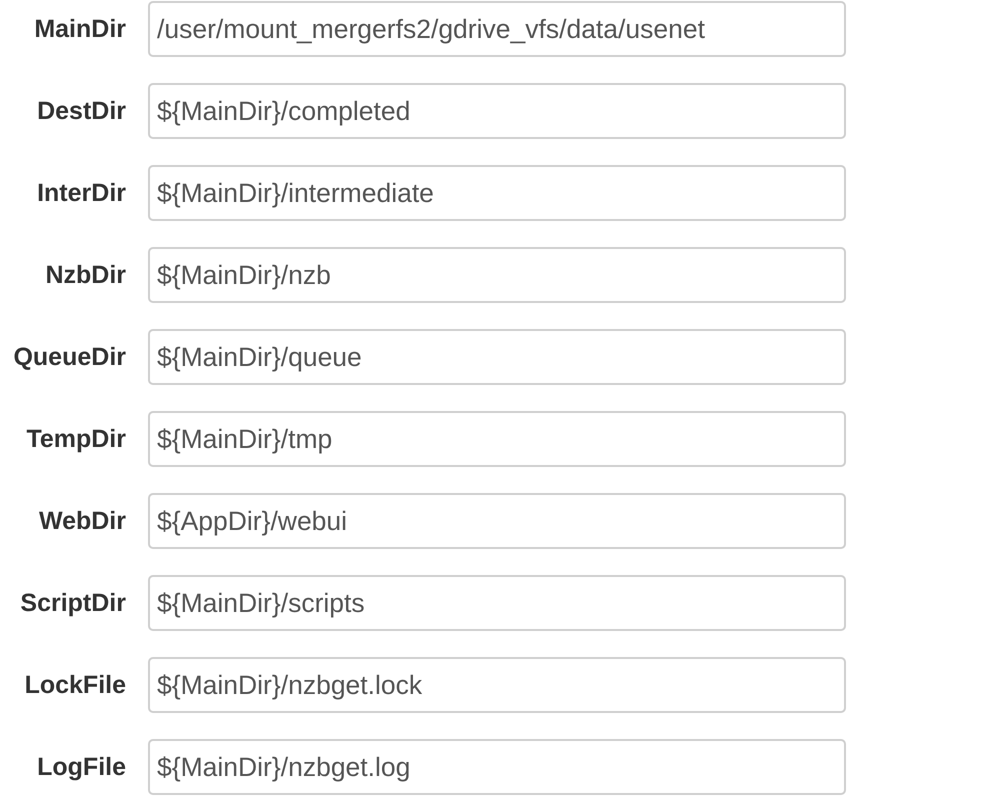 The image size is (1000, 801). What do you see at coordinates (81, 767) in the screenshot?
I see `field-label: LogFile` at bounding box center [81, 767].